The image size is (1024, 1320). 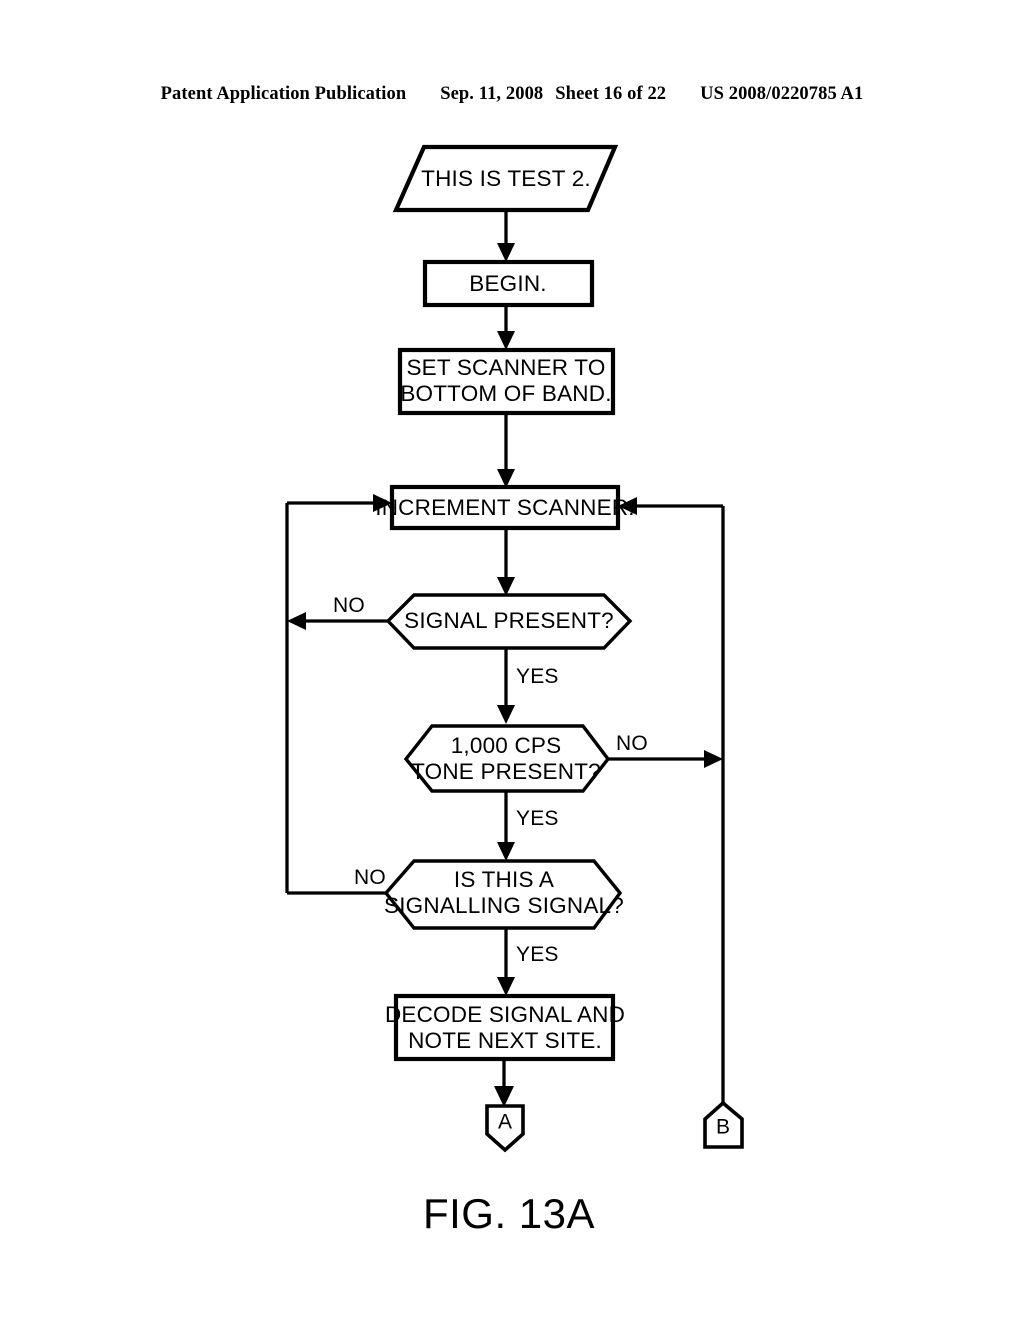 What do you see at coordinates (505, 1014) in the screenshot?
I see `node-decode-signal-label-line1: DECODE SIGNAL AND` at bounding box center [505, 1014].